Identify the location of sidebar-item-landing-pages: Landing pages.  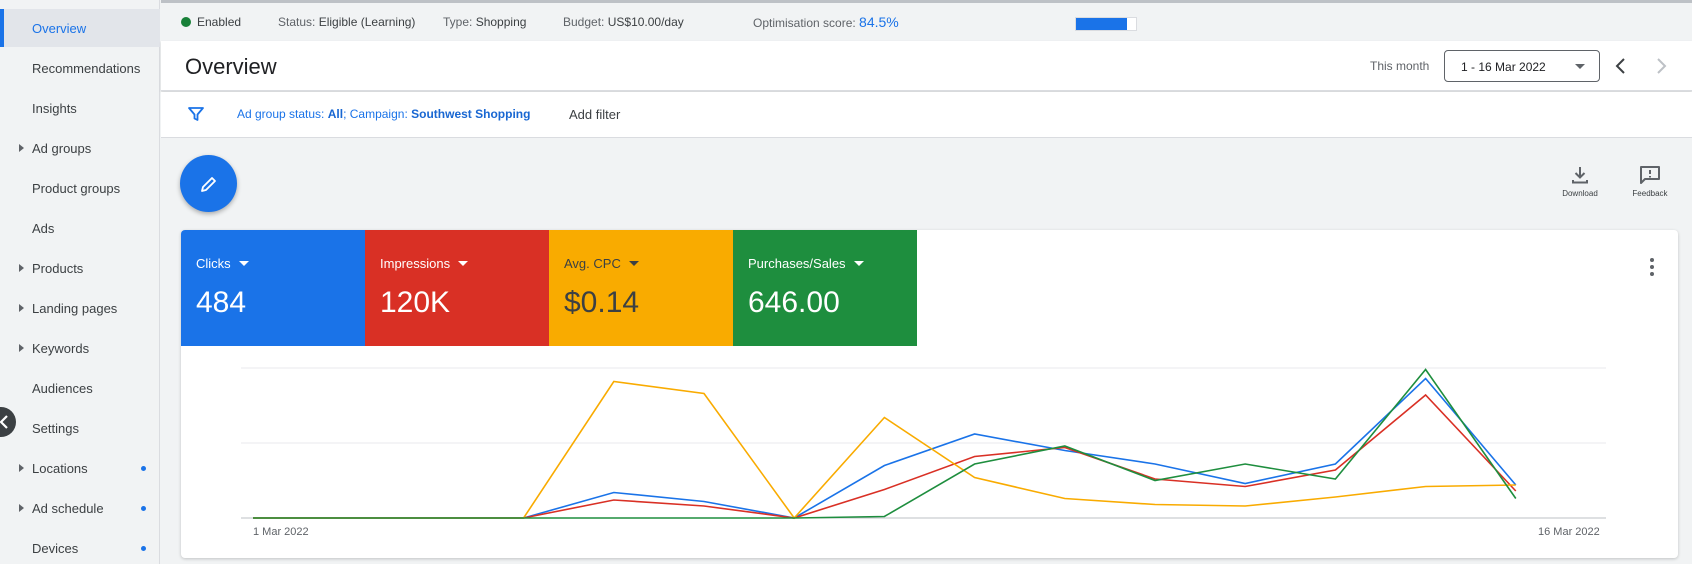
(80, 308).